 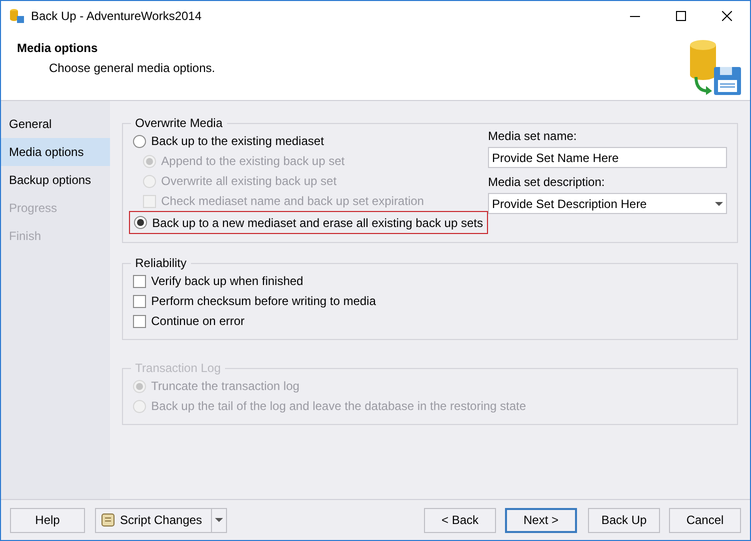 What do you see at coordinates (237, 141) in the screenshot?
I see `radio-label: Back up to the existing mediaset` at bounding box center [237, 141].